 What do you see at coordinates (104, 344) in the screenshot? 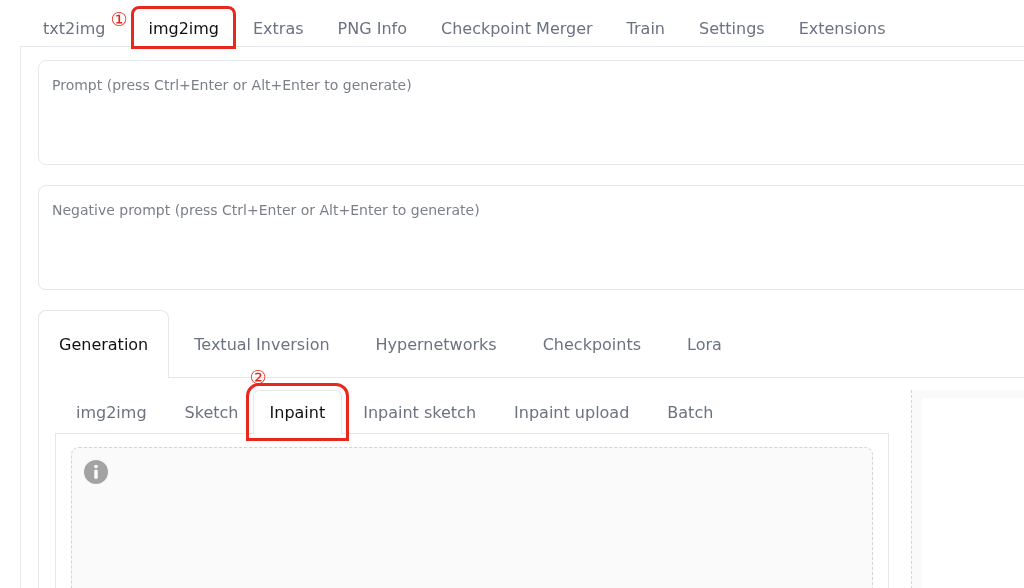
I see `section-tab: Generation` at bounding box center [104, 344].